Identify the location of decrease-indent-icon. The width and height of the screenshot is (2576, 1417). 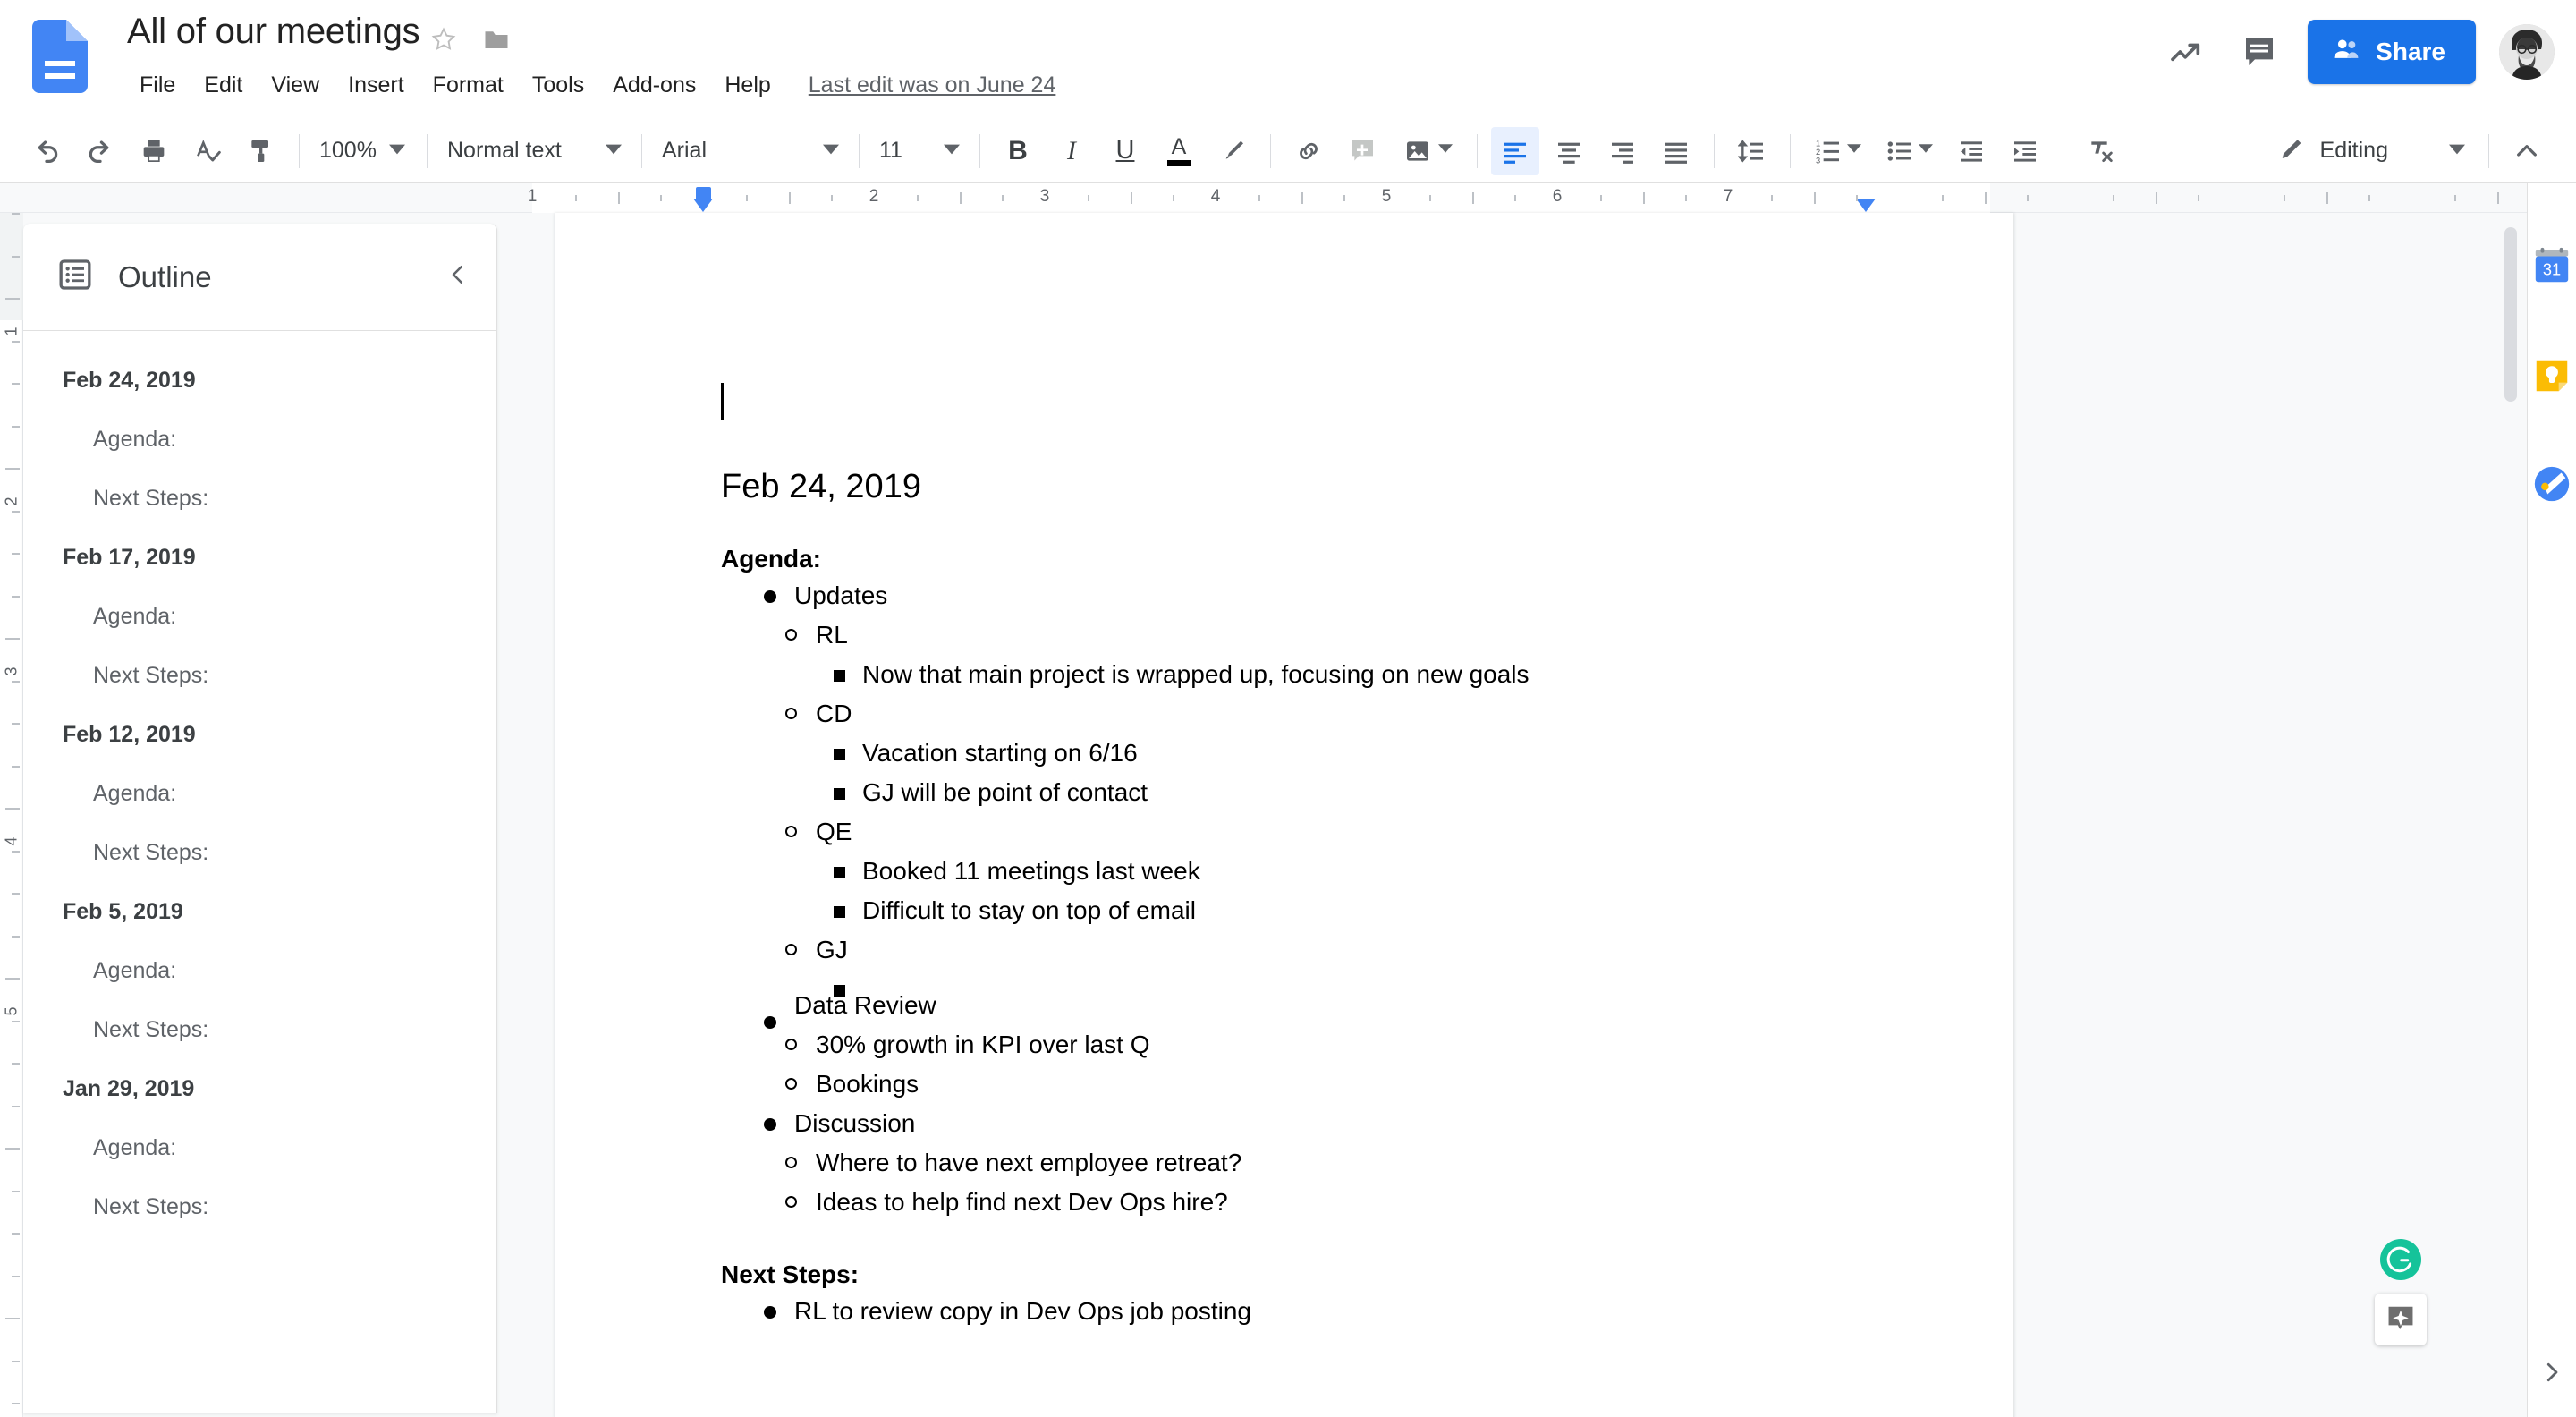
(1971, 151).